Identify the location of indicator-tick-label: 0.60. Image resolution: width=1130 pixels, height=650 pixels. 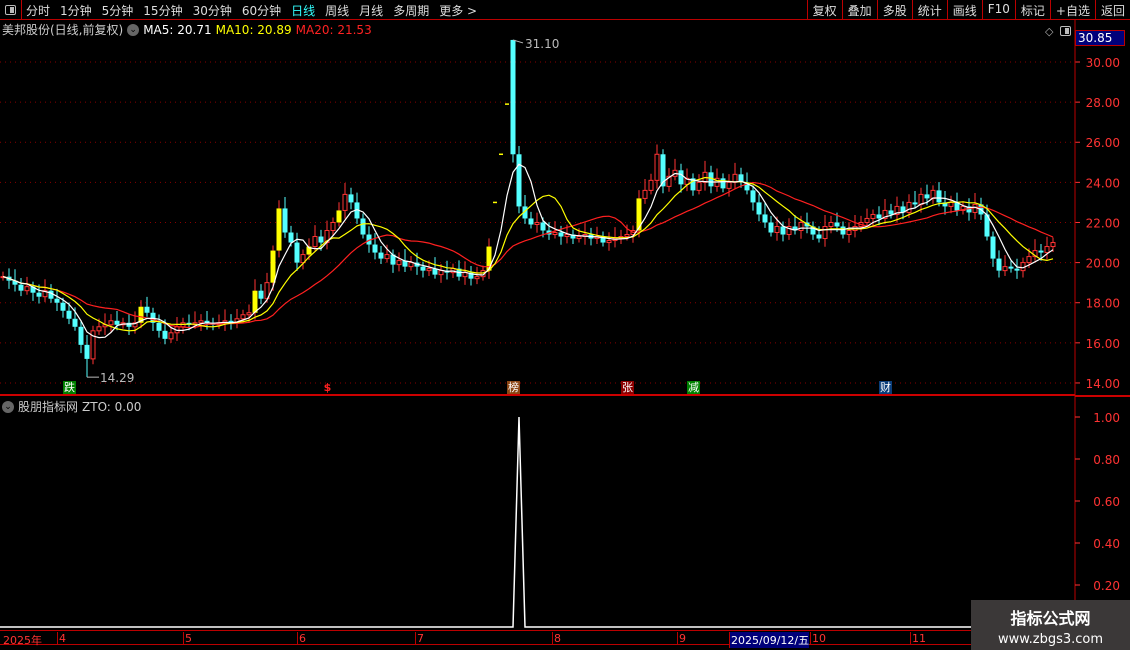
(1106, 502).